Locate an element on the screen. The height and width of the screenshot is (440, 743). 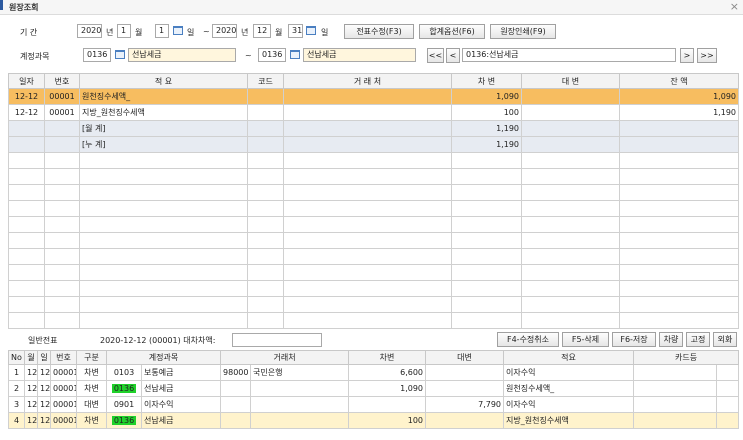
ledger-debit-cell: 1,190 is located at coordinates (486, 144).